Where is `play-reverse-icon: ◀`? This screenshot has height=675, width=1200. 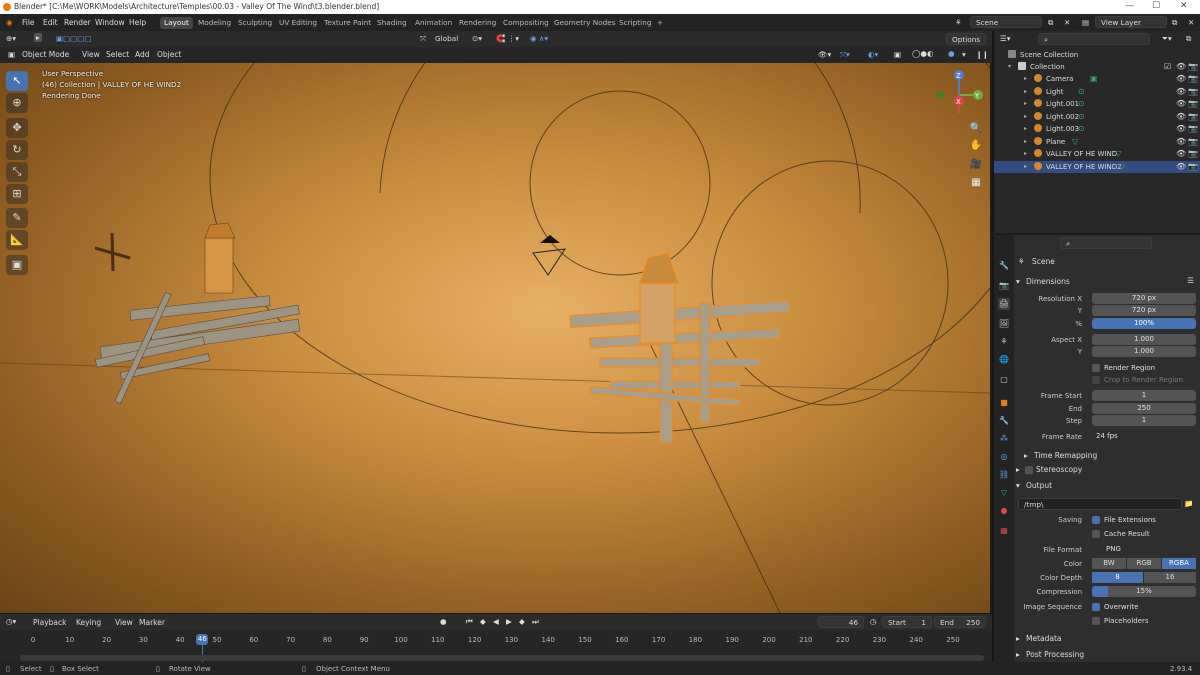
play-reverse-icon: ◀ is located at coordinates (496, 621).